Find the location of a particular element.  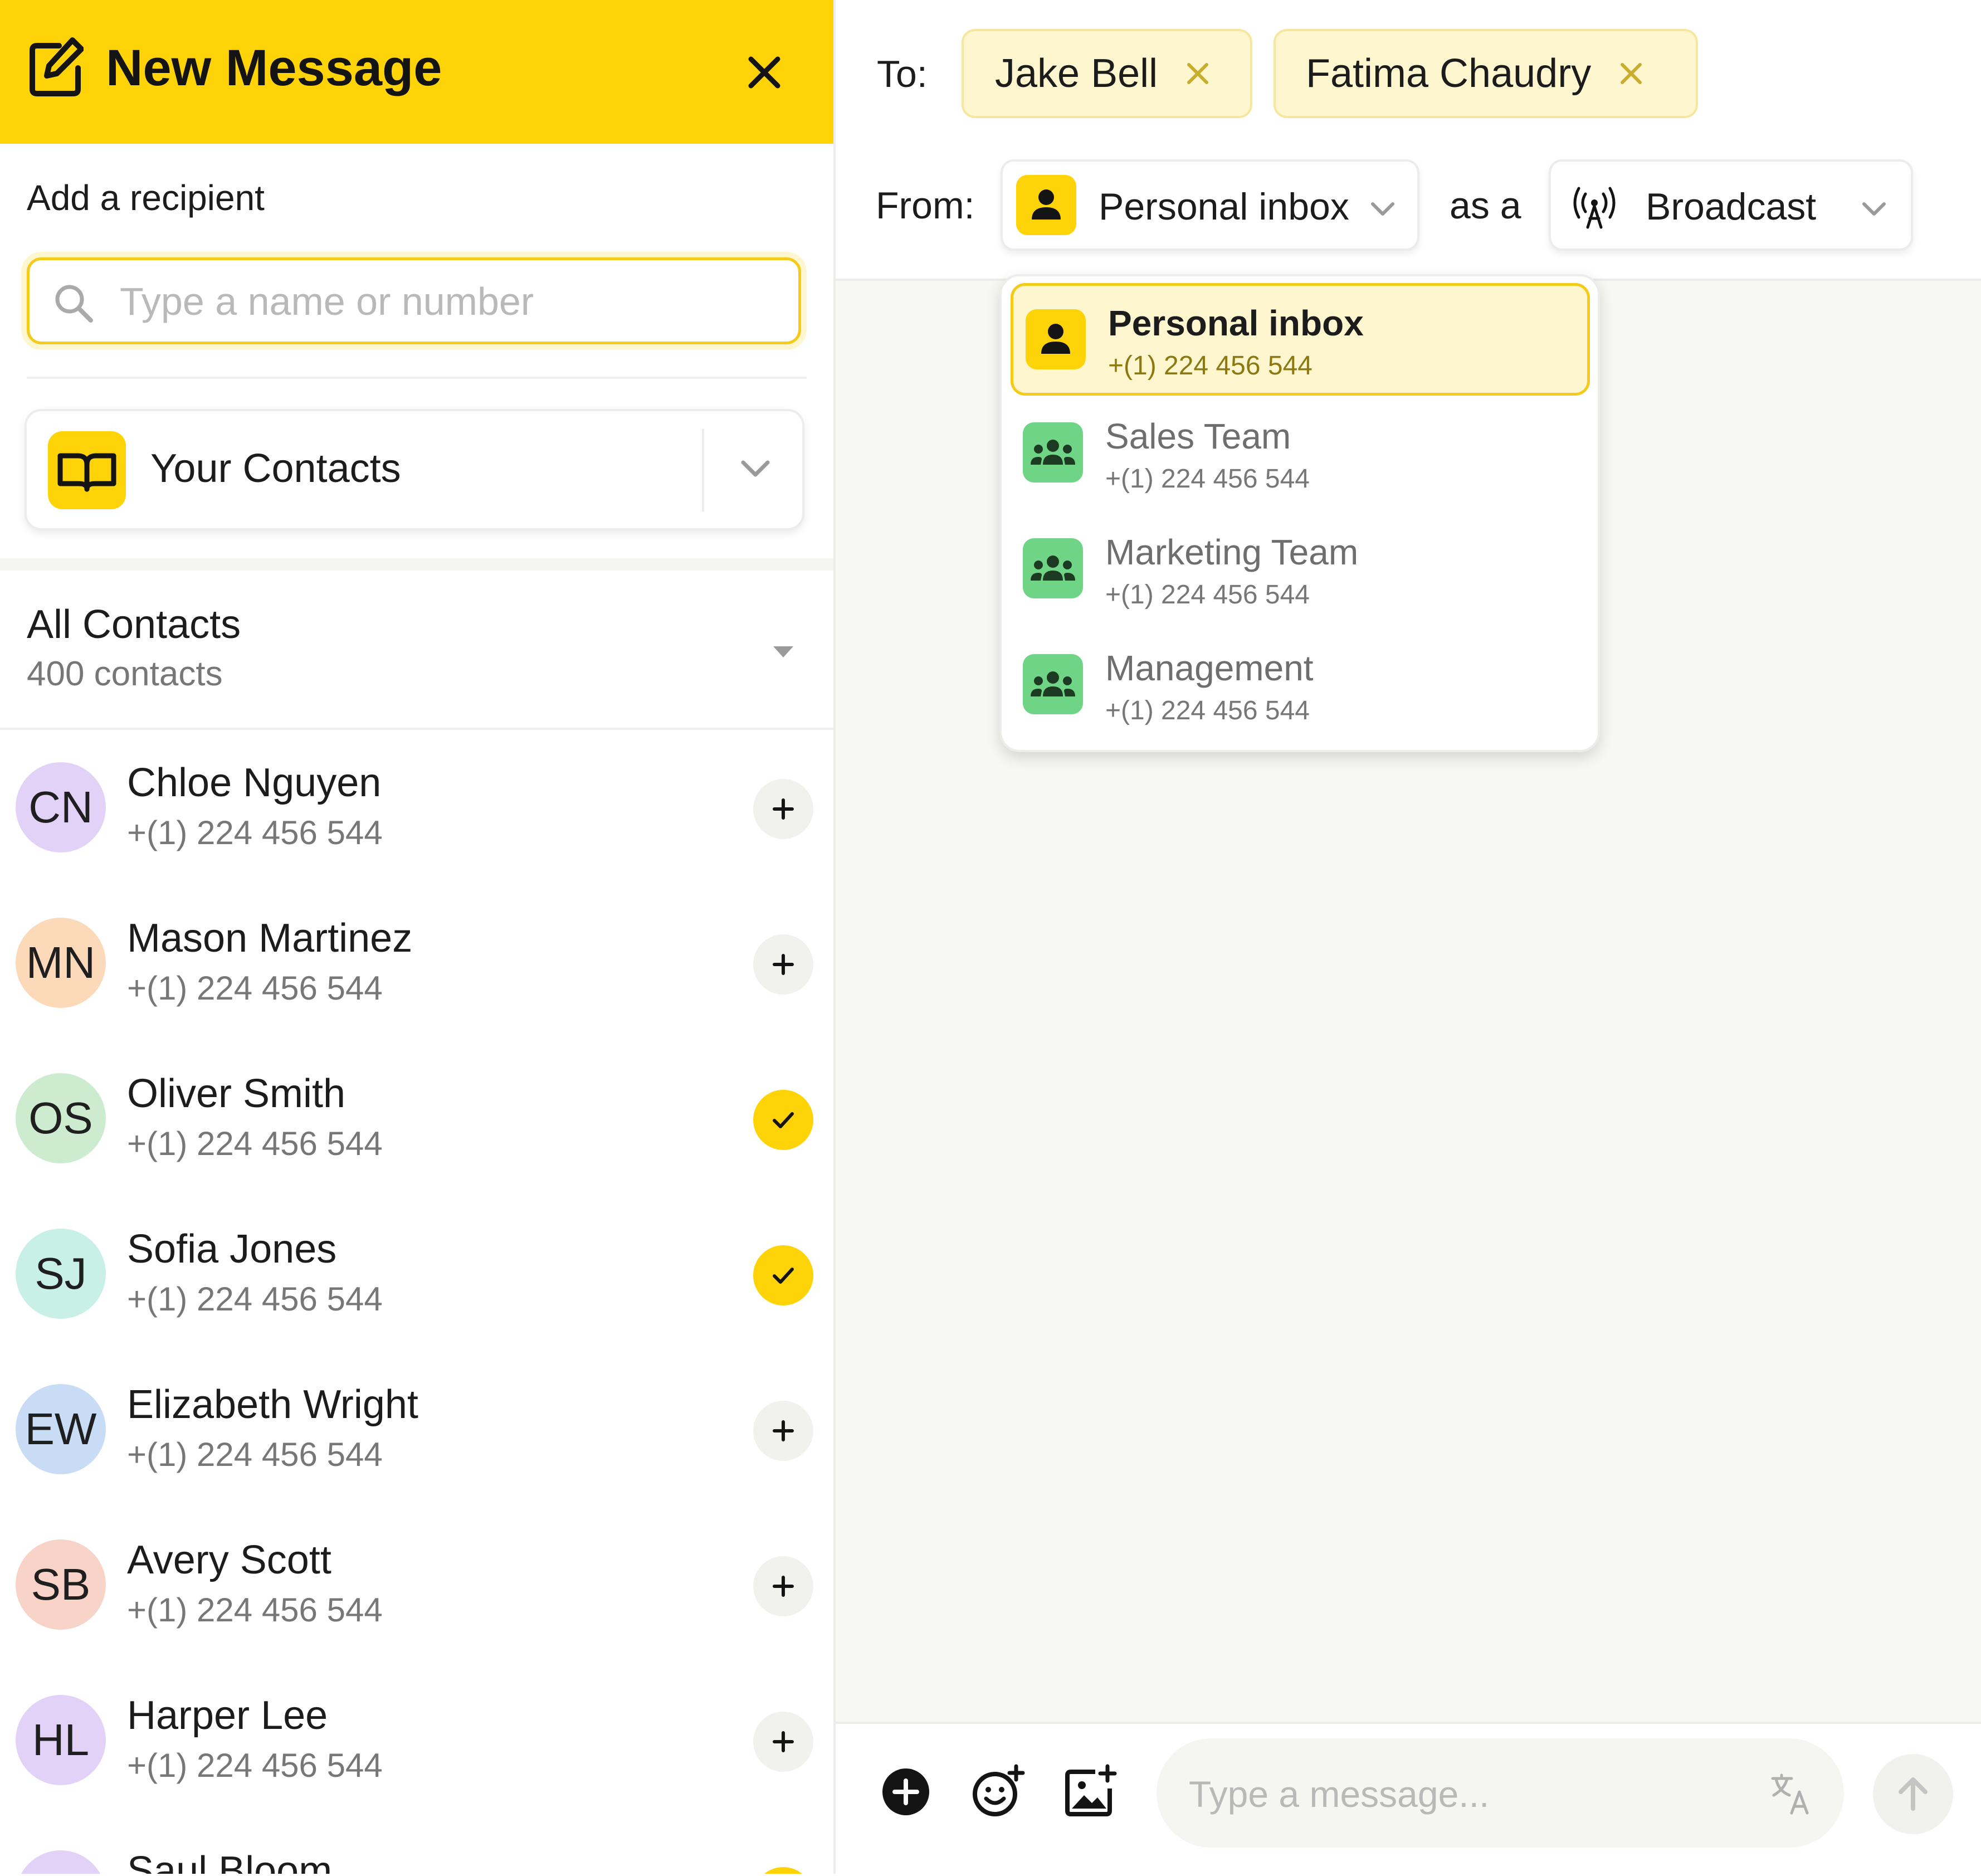

contact-row: CN Chloe Nguyen +(1) 224 456 544 is located at coordinates (416, 810).